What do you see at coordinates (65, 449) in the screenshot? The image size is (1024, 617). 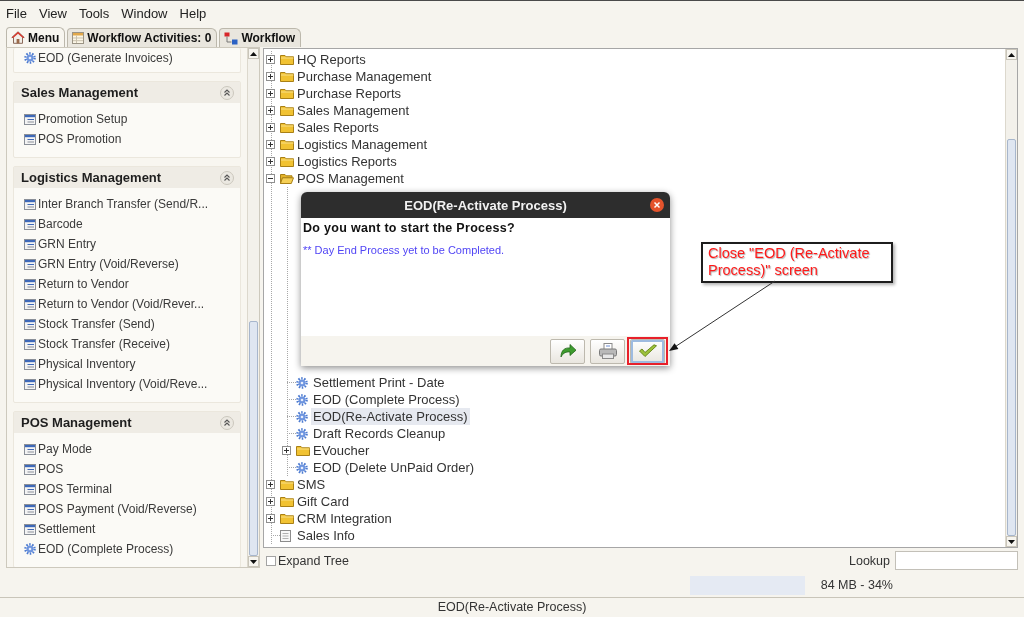 I see `task-item: Pay Mode` at bounding box center [65, 449].